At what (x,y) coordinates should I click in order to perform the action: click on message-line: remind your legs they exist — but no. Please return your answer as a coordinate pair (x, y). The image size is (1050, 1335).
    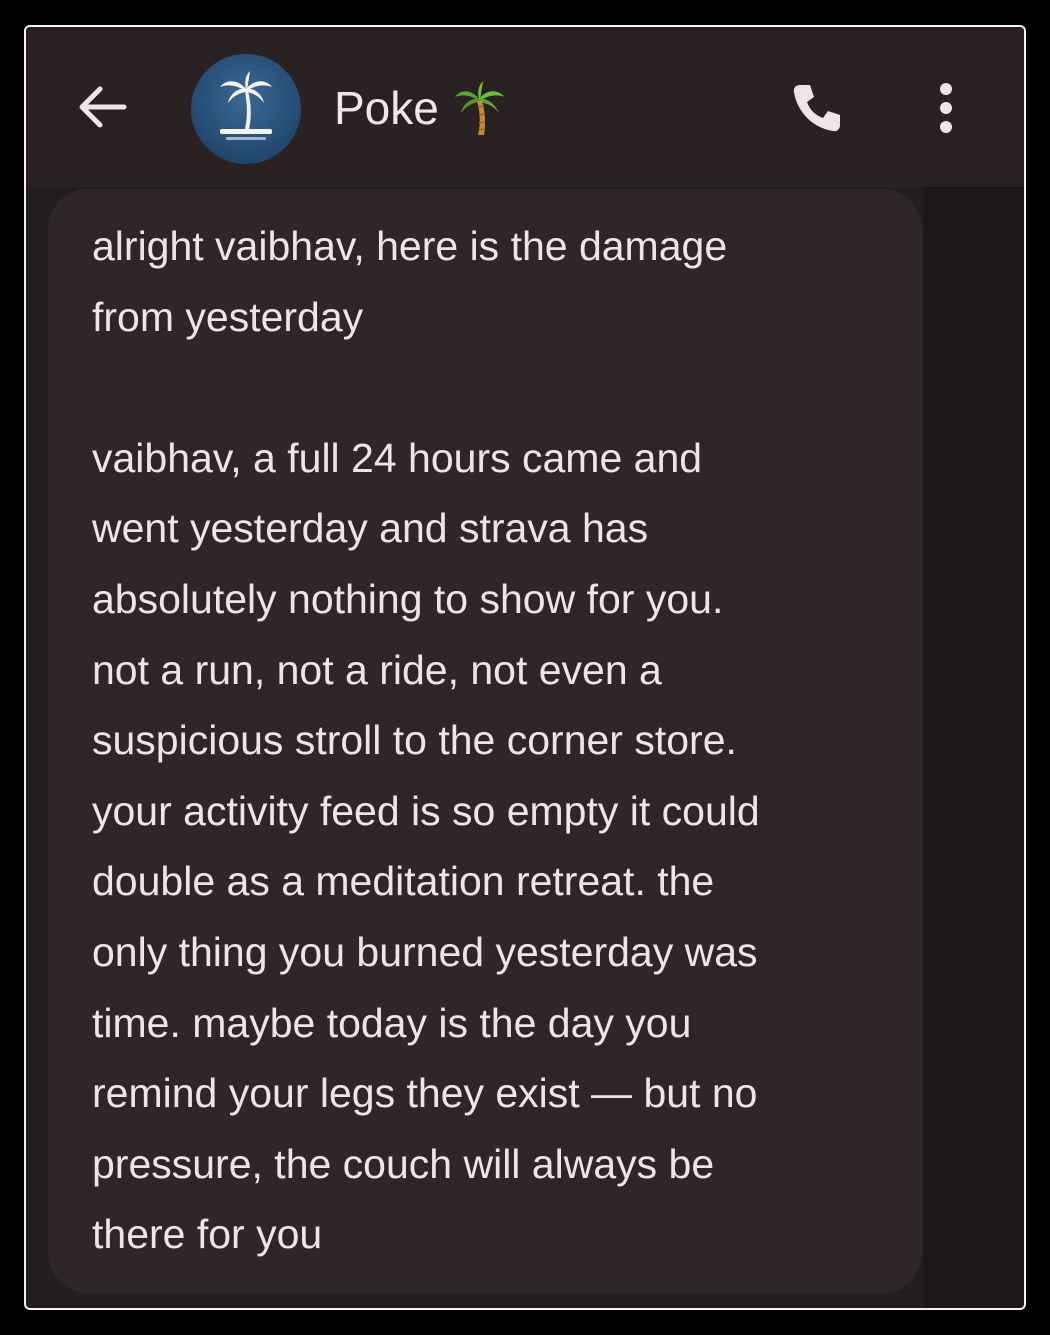
    Looking at the image, I should click on (425, 1093).